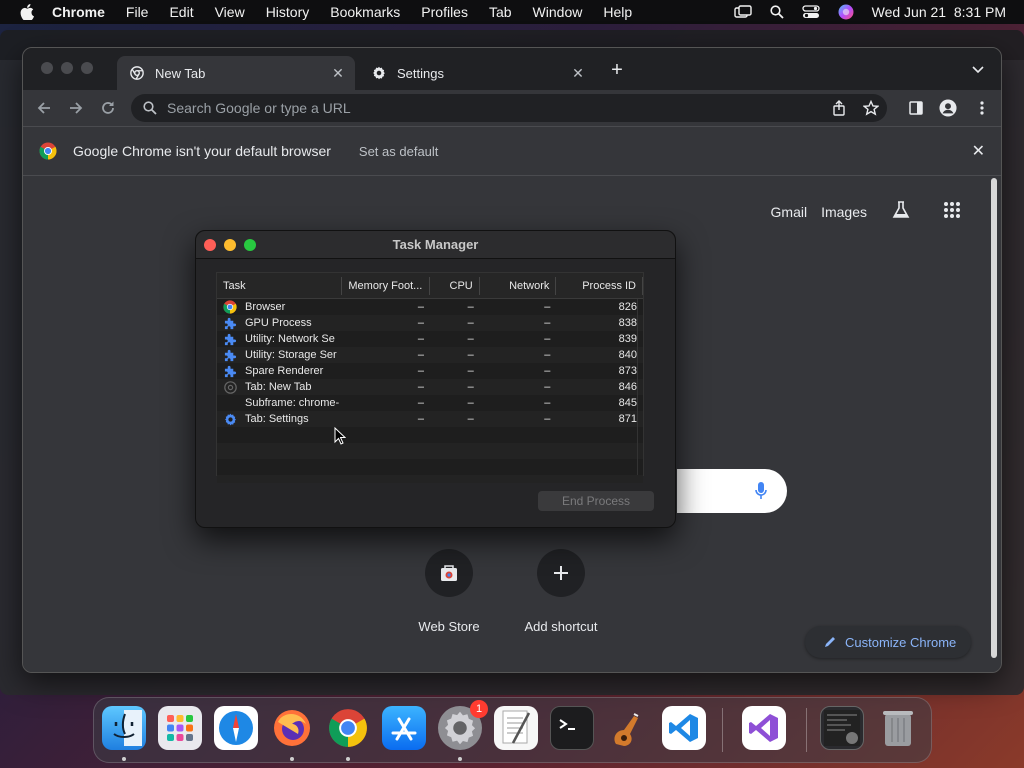 This screenshot has width=1024, height=768. What do you see at coordinates (518, 285) in the screenshot?
I see `column-header-network: Network` at bounding box center [518, 285].